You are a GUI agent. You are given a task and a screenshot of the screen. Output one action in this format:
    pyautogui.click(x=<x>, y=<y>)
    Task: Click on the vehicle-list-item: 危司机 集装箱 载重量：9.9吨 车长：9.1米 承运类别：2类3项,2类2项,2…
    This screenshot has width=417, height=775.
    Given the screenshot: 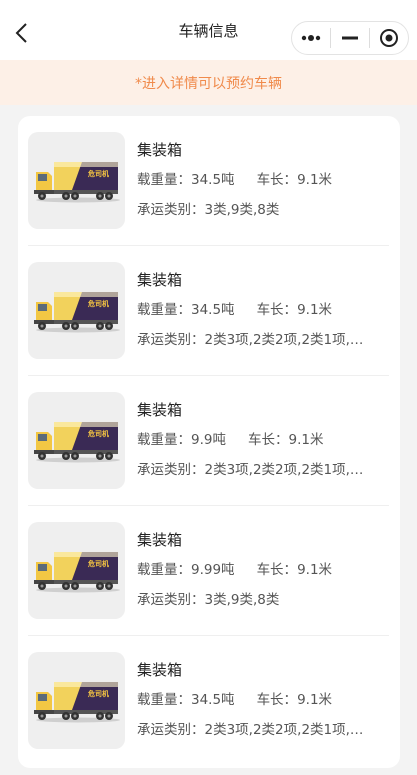 What is the action you would take?
    pyautogui.click(x=208, y=441)
    